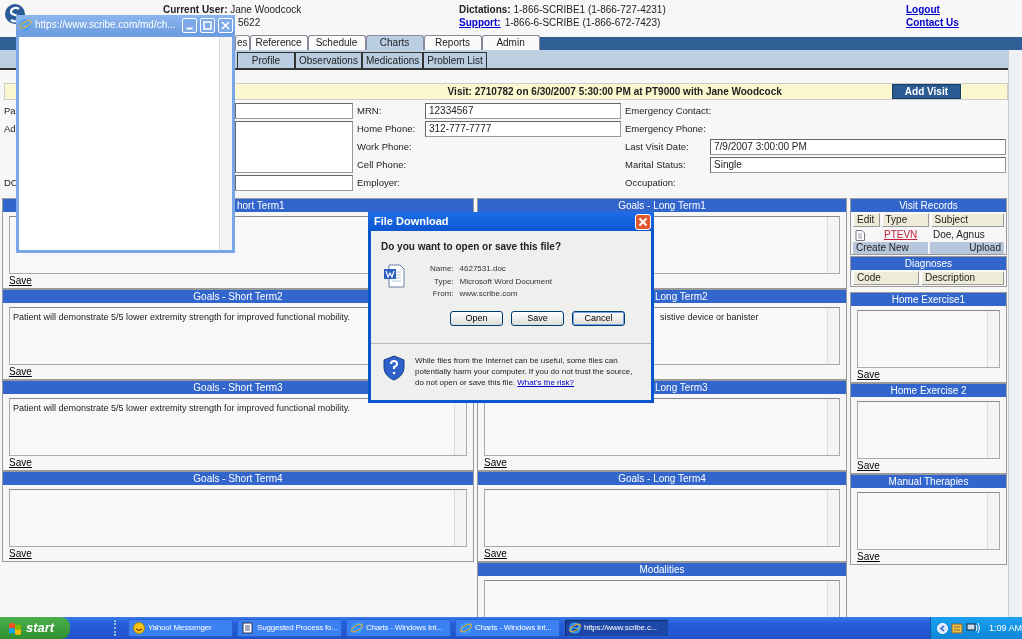 Image resolution: width=1022 pixels, height=639 pixels. What do you see at coordinates (15, 628) in the screenshot?
I see `windows-logo-icon` at bounding box center [15, 628].